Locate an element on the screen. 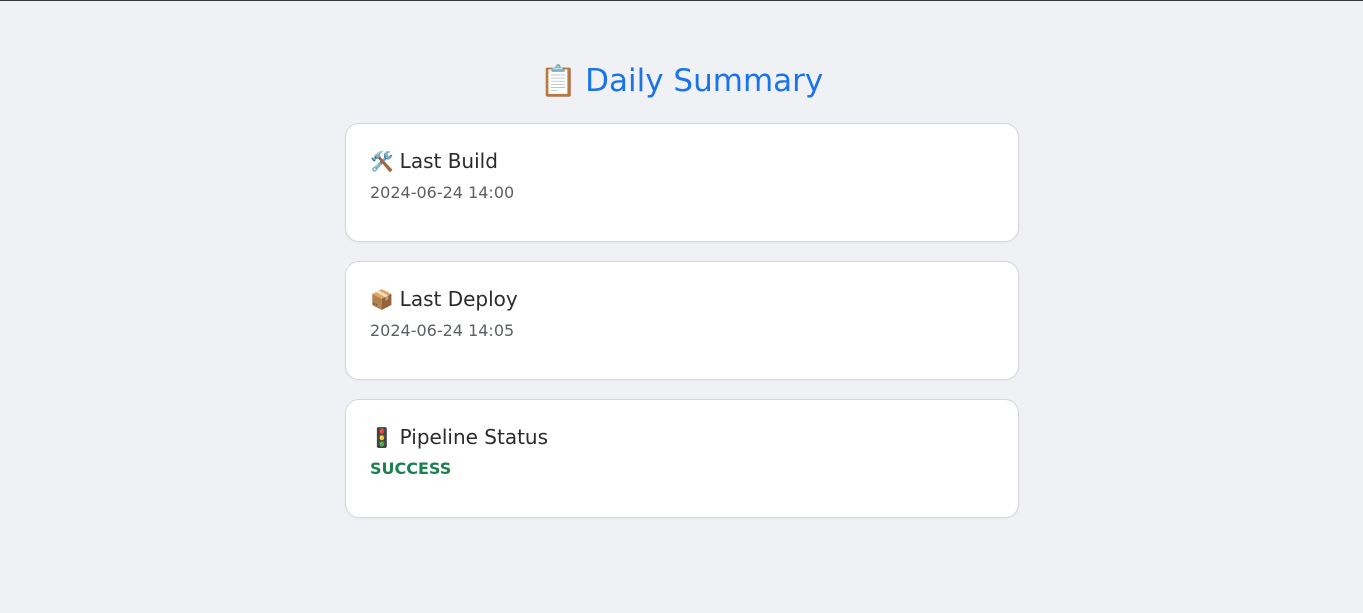 This screenshot has width=1363, height=613. page-title-text: Daily Summary is located at coordinates (704, 81).